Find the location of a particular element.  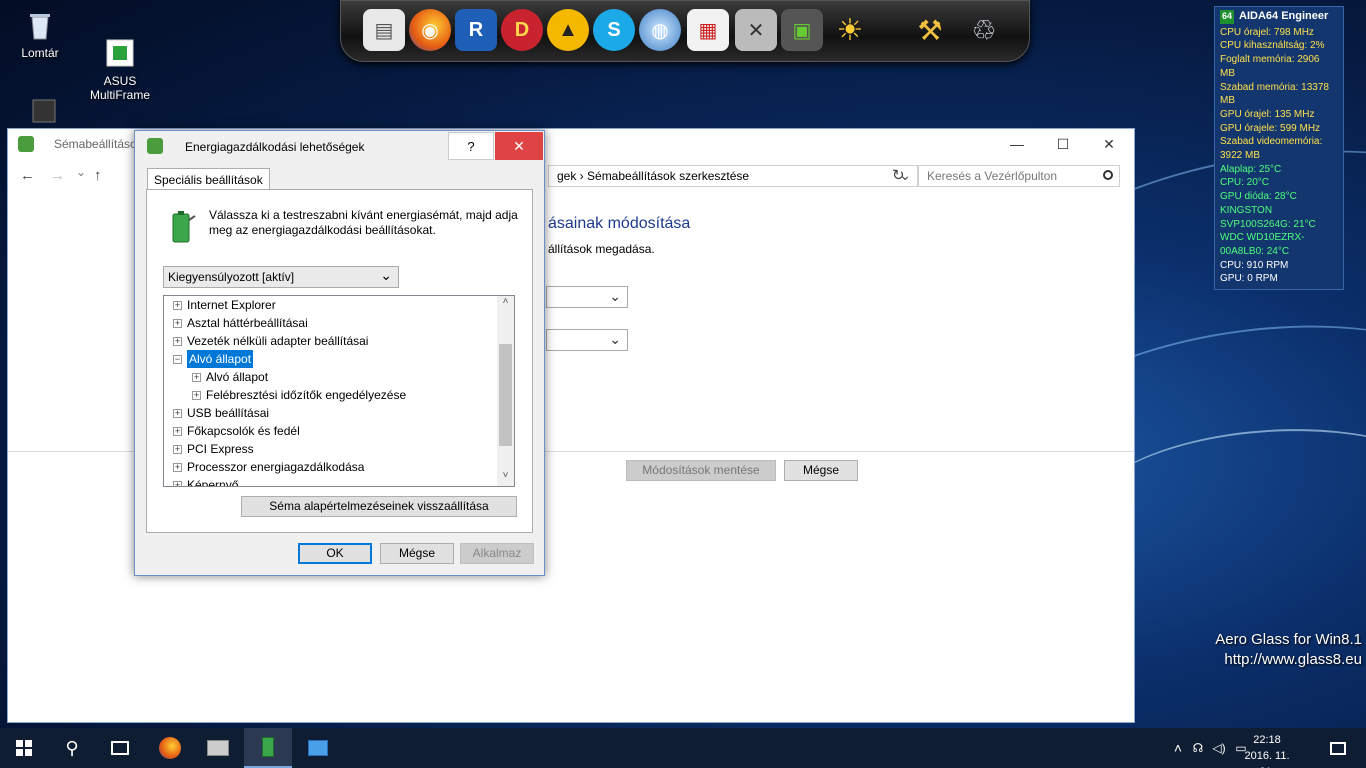

address-bar: gek › Sémabeállítások szerkesztése ⌄ is located at coordinates (733, 176).